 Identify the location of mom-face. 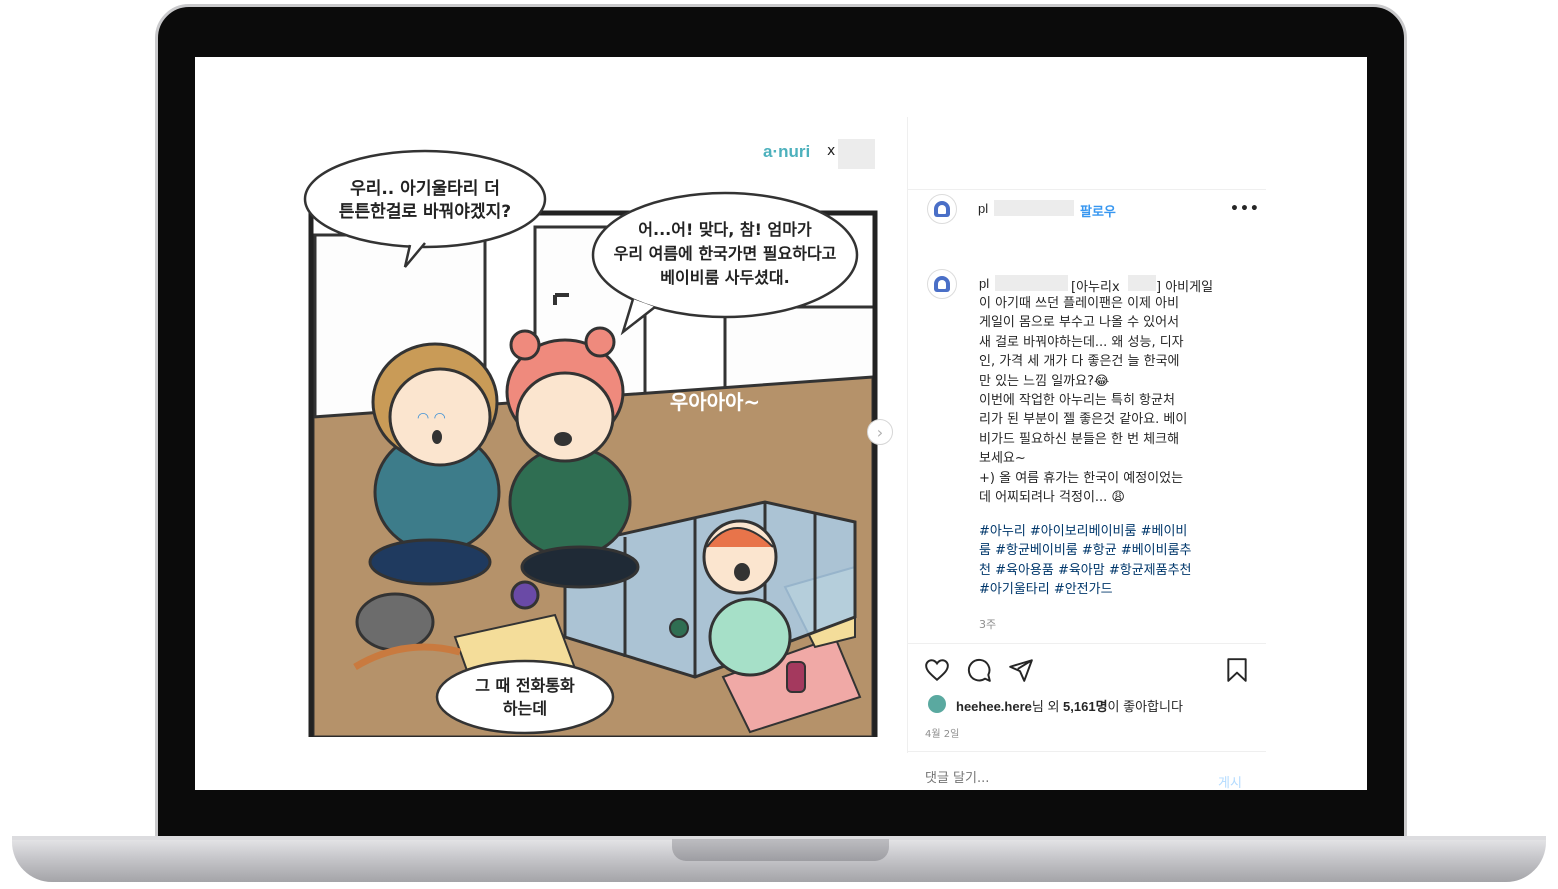
(565, 417).